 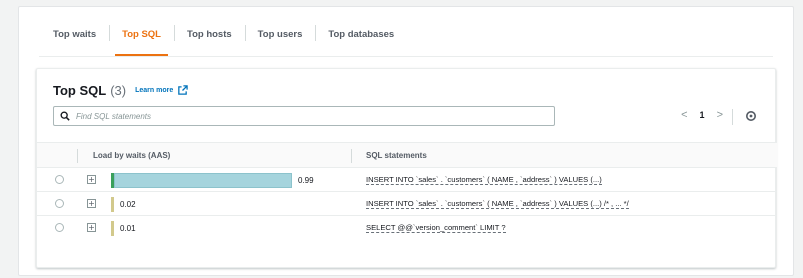 What do you see at coordinates (751, 116) in the screenshot?
I see `gear-icon` at bounding box center [751, 116].